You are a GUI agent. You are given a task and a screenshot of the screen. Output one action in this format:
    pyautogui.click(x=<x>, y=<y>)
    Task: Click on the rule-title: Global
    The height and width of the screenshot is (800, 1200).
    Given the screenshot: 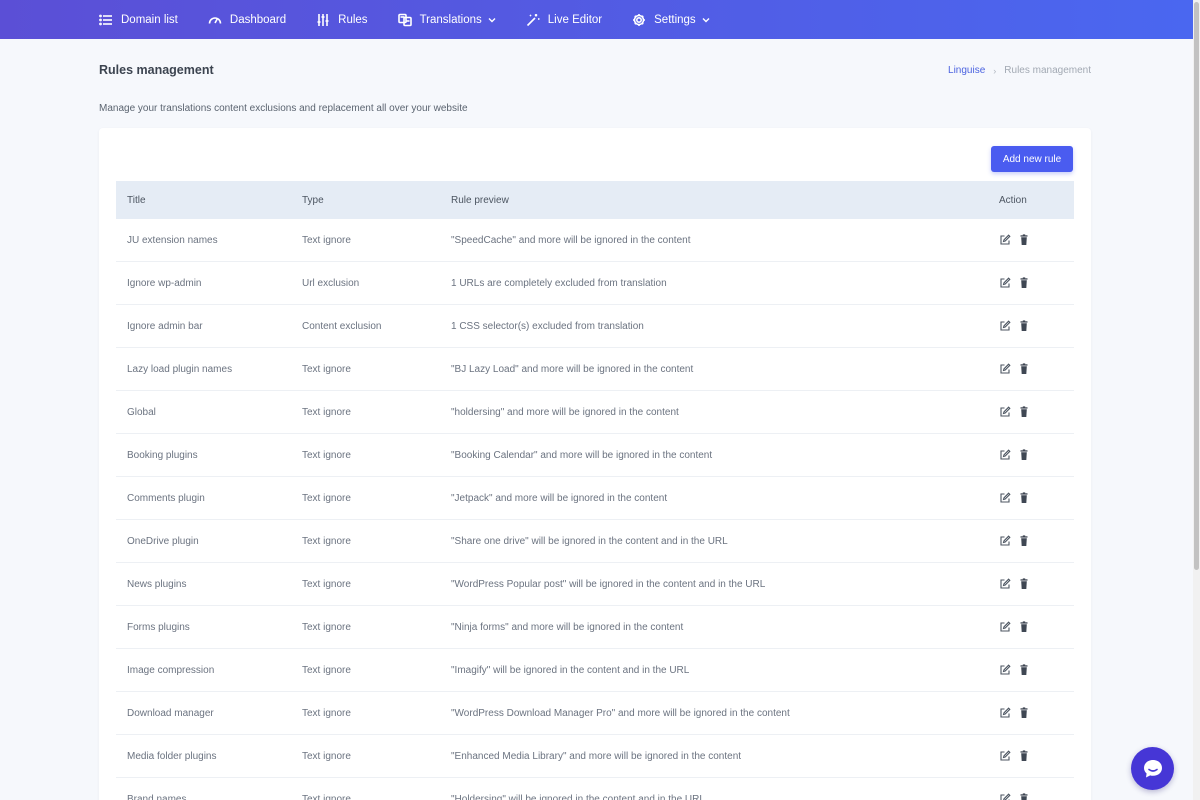 What is the action you would take?
    pyautogui.click(x=141, y=412)
    